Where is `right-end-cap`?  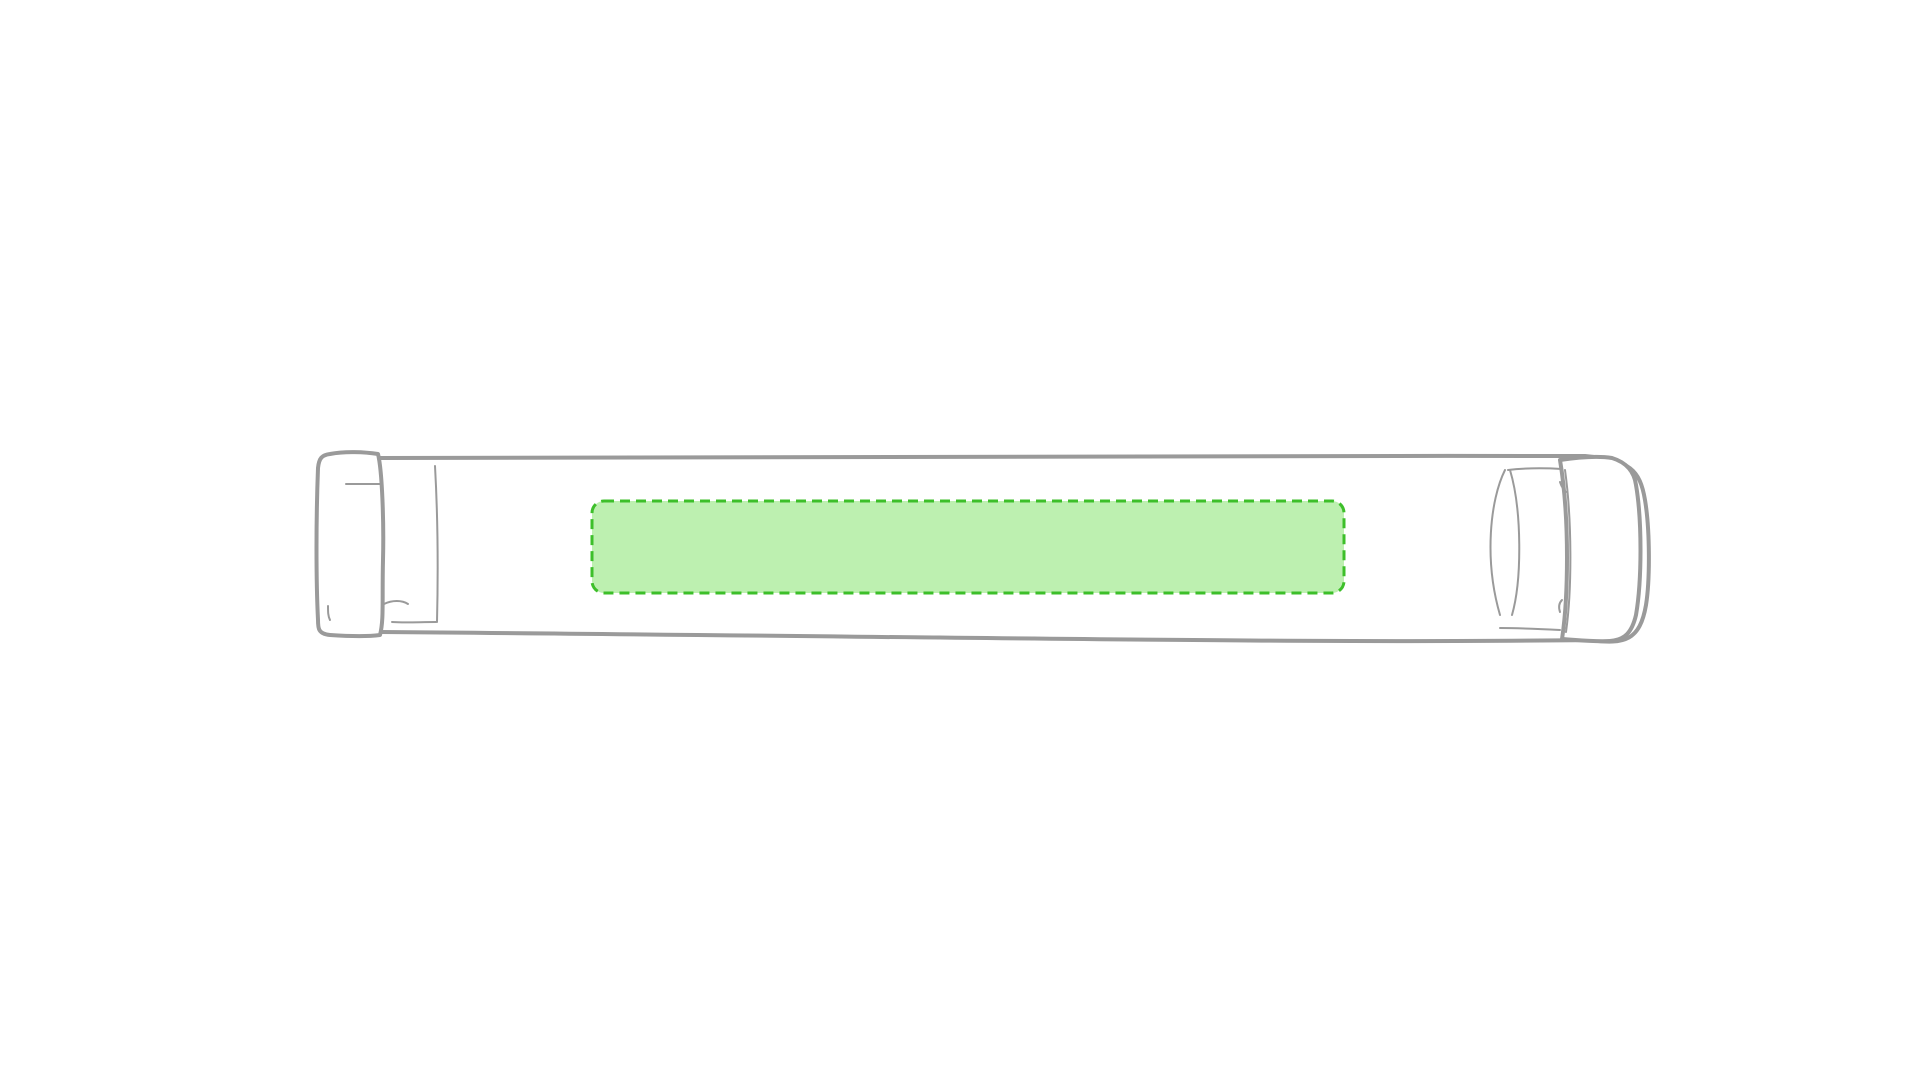 right-end-cap is located at coordinates (1600, 549).